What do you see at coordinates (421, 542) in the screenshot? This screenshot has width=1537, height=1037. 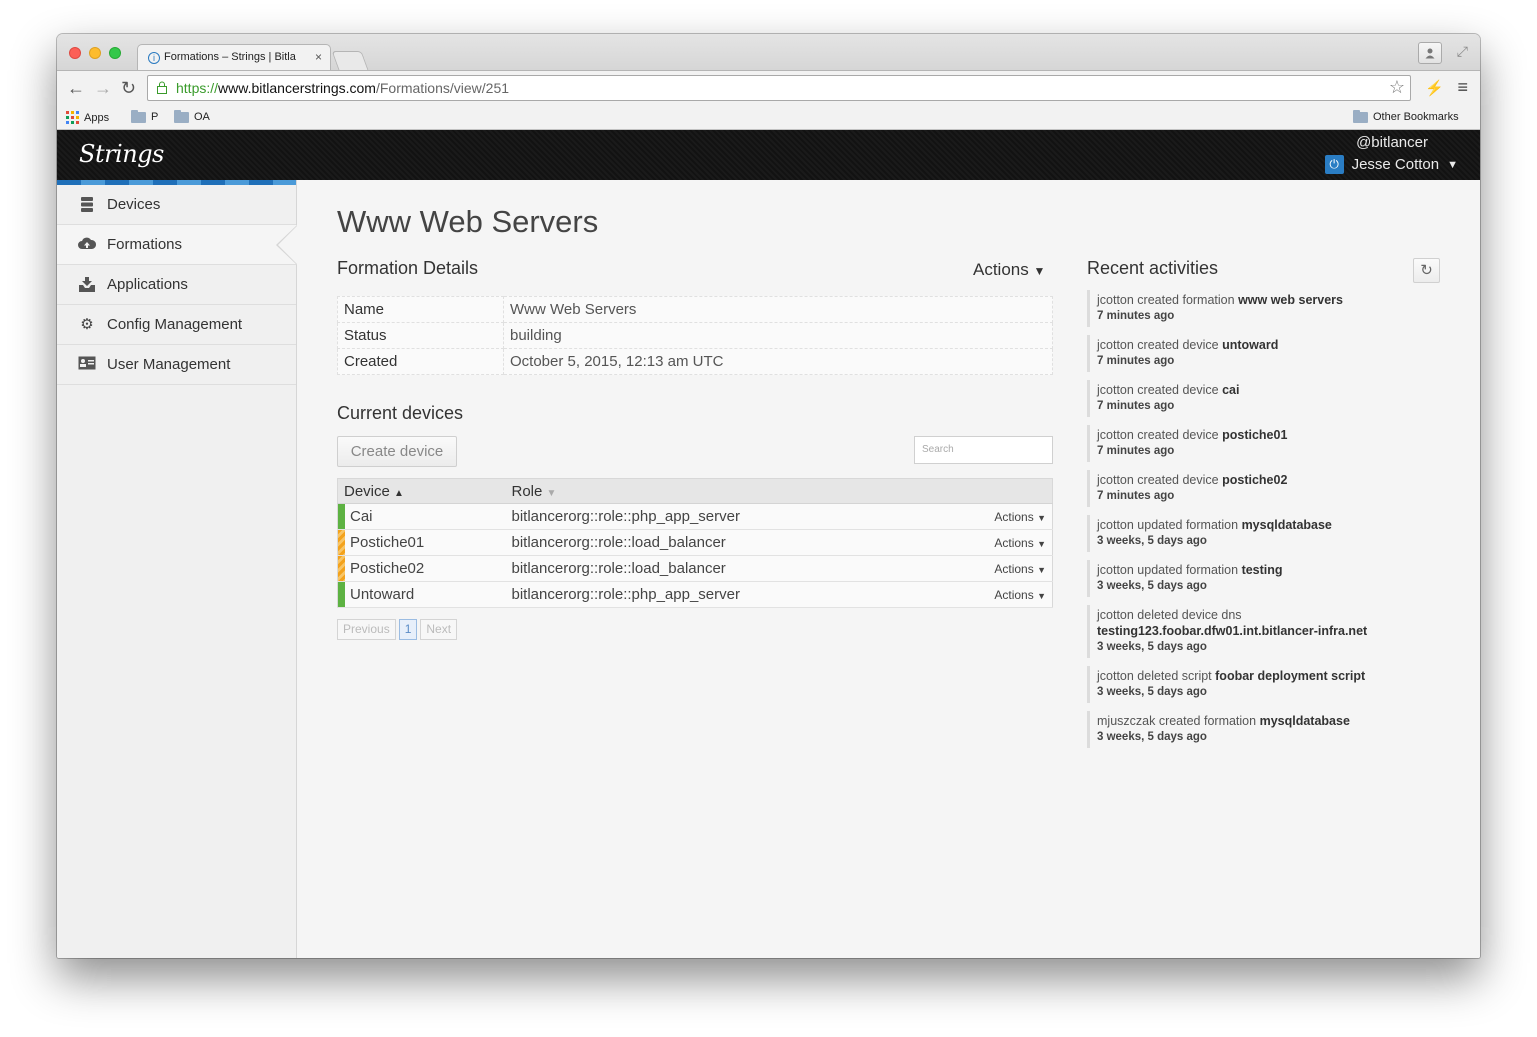 I see `device-name-cell: Postiche01` at bounding box center [421, 542].